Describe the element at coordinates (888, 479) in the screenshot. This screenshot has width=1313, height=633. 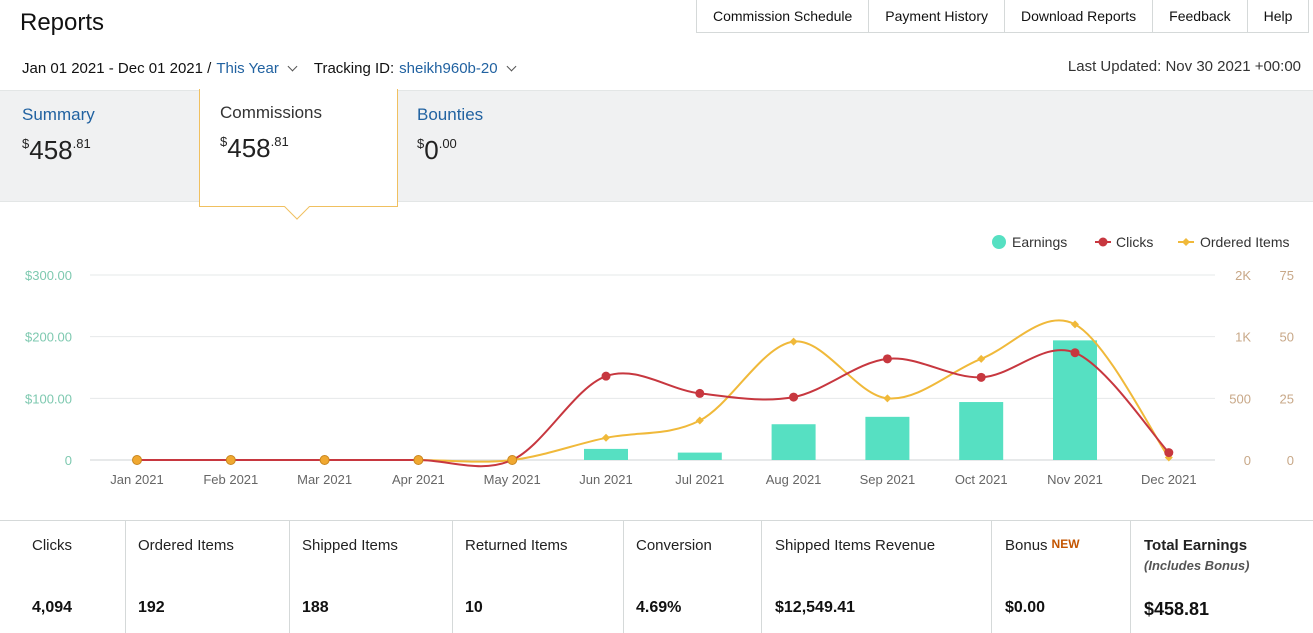
I see `x-axis-tick: Sep 2021` at that location.